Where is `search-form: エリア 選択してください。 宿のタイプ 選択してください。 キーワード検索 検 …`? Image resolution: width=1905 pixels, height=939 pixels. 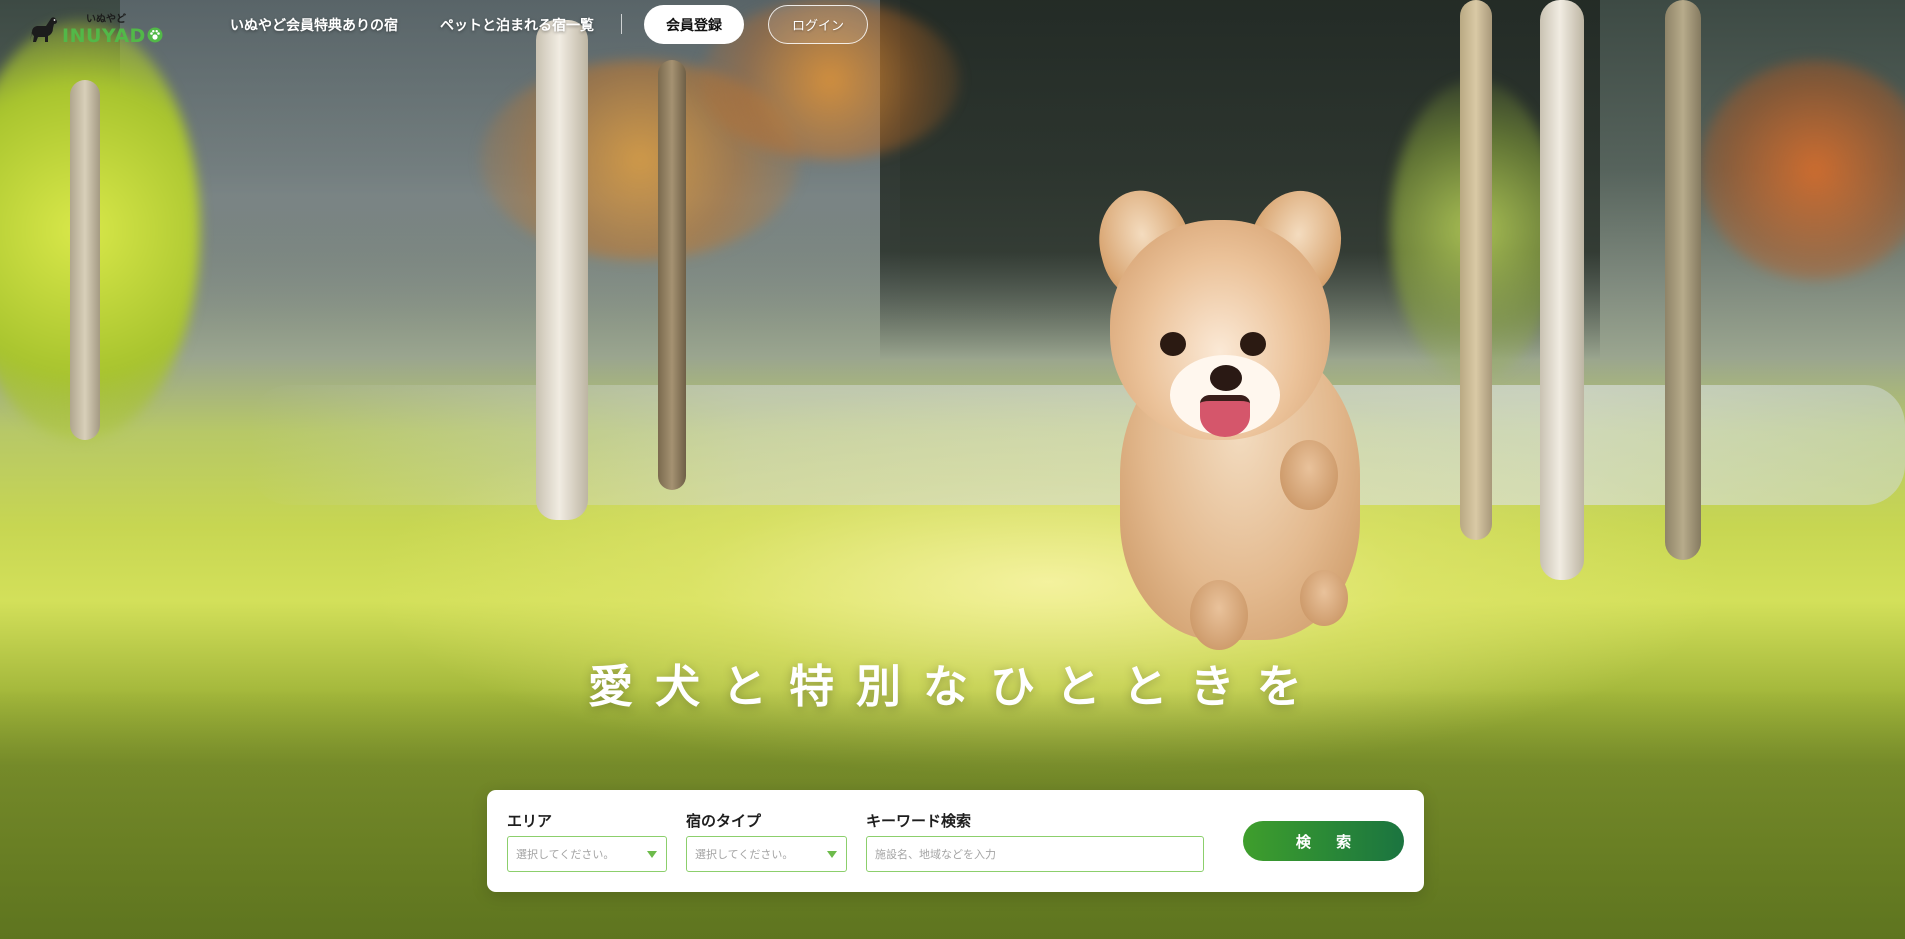 search-form: エリア 選択してください。 宿のタイプ 選択してください。 キーワード検索 検 … is located at coordinates (955, 841).